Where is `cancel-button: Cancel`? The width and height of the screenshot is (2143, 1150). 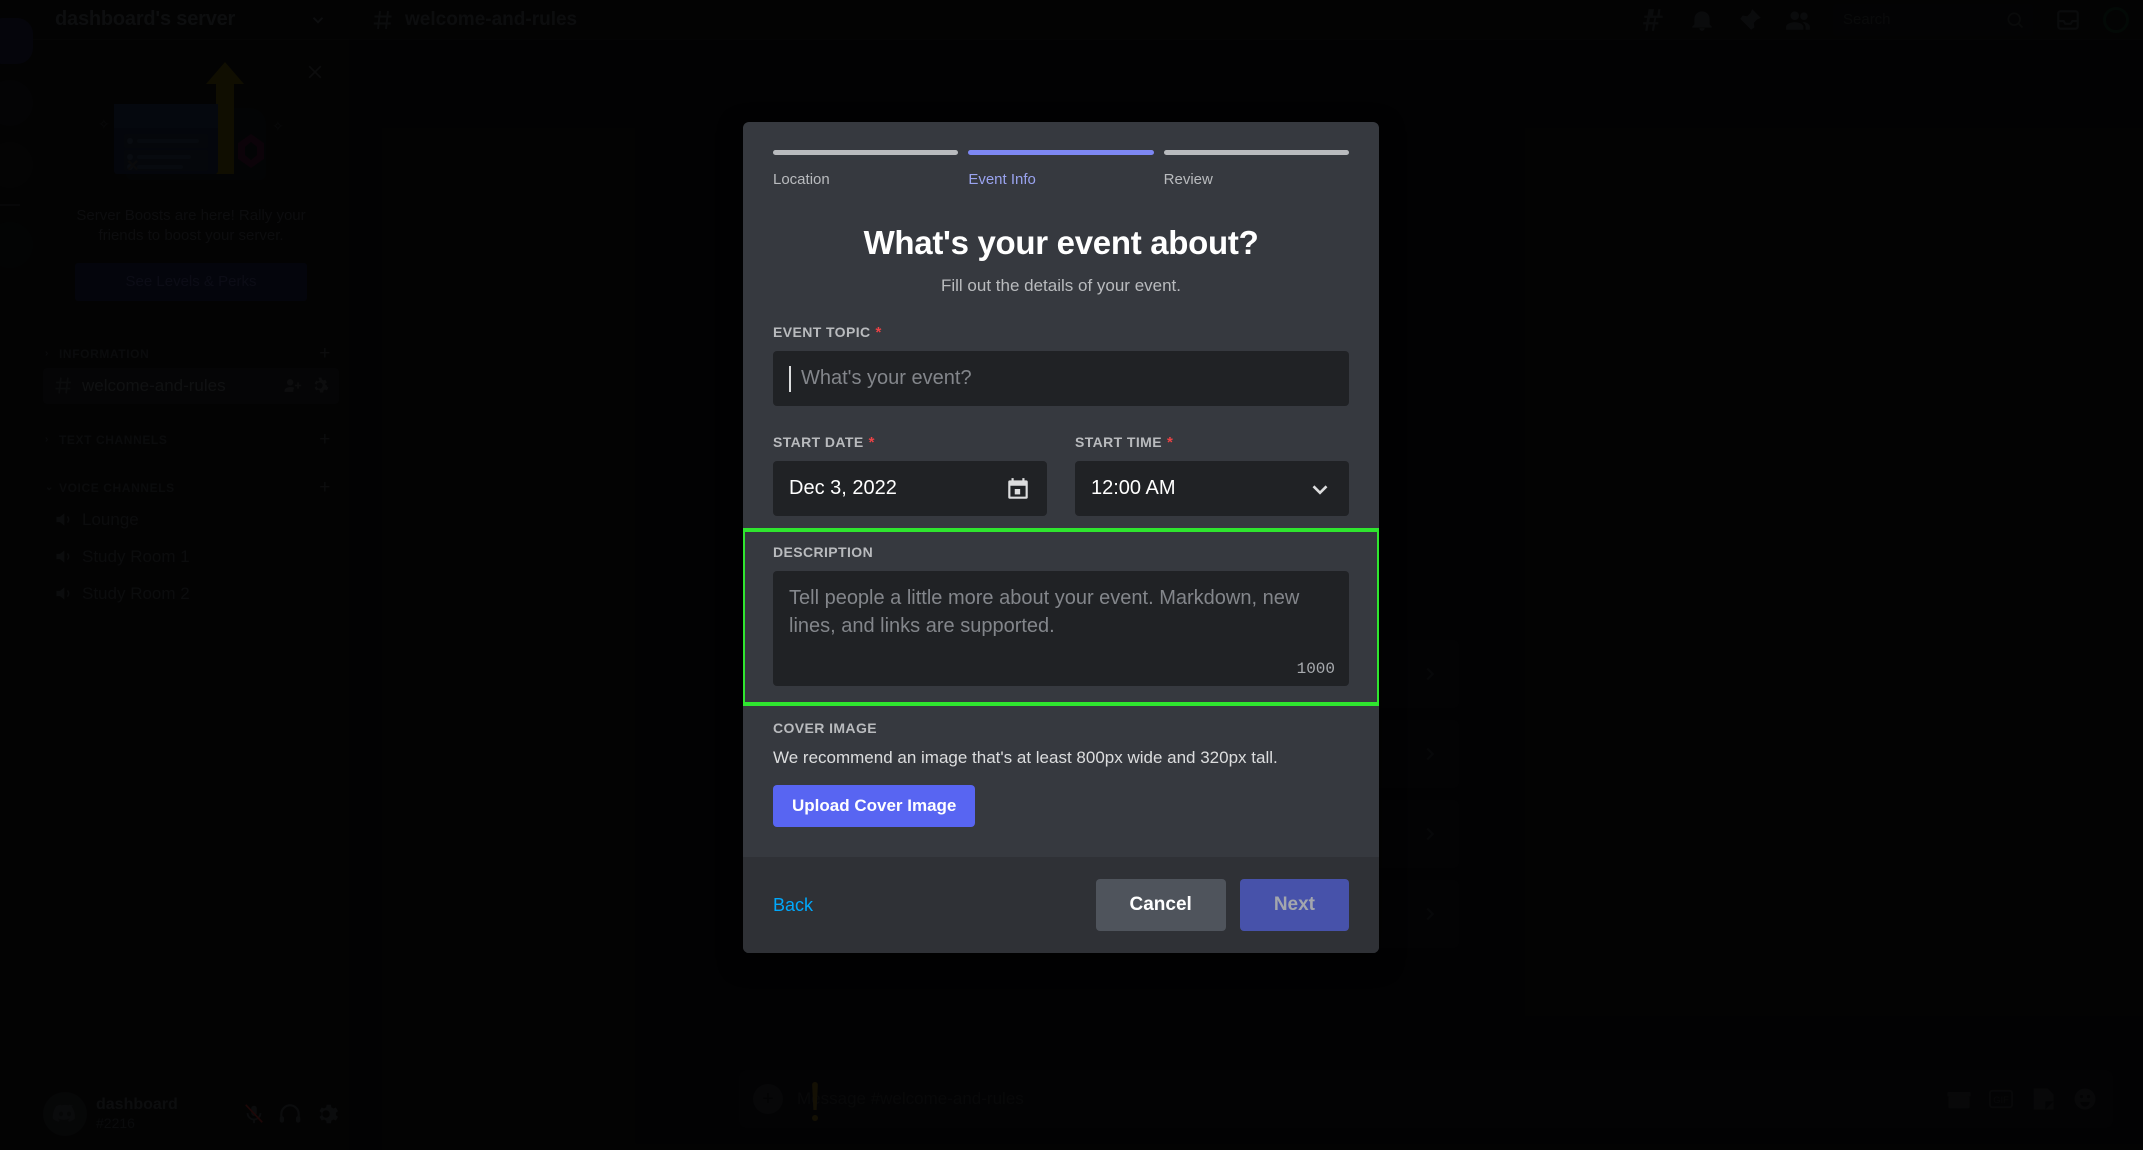
cancel-button: Cancel is located at coordinates (1160, 905).